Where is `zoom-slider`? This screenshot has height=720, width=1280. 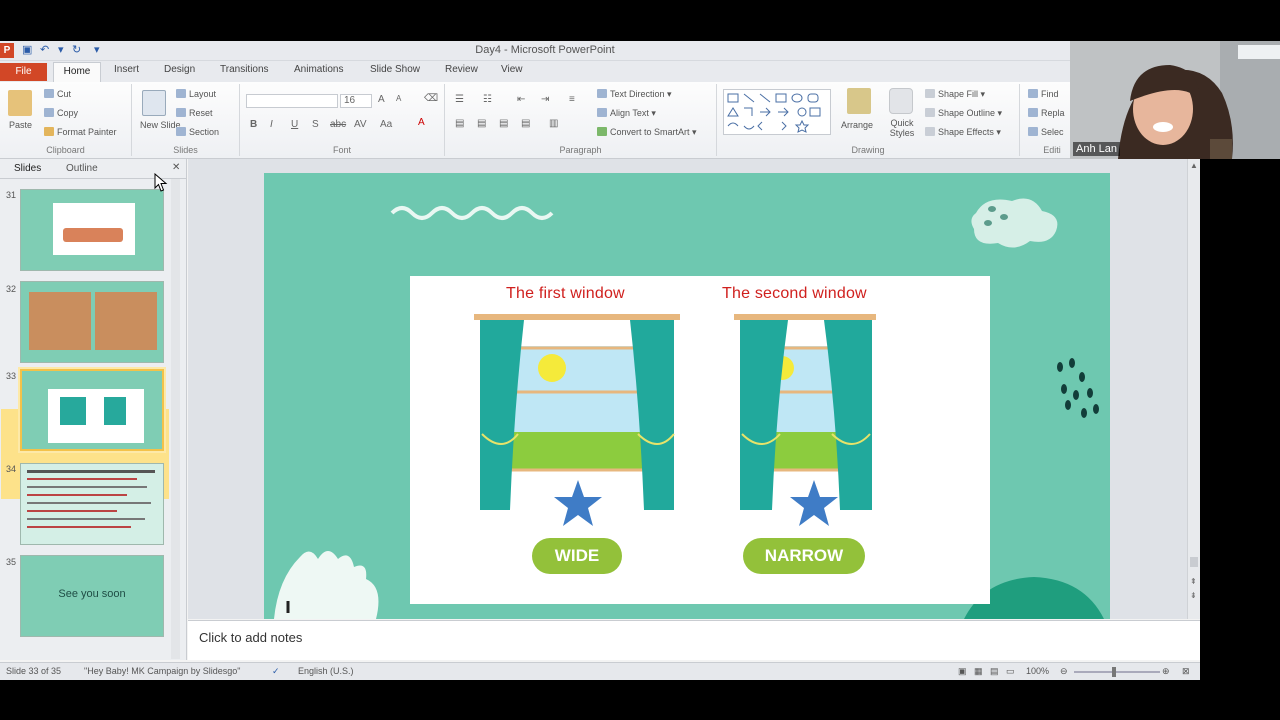 zoom-slider is located at coordinates (1117, 672).